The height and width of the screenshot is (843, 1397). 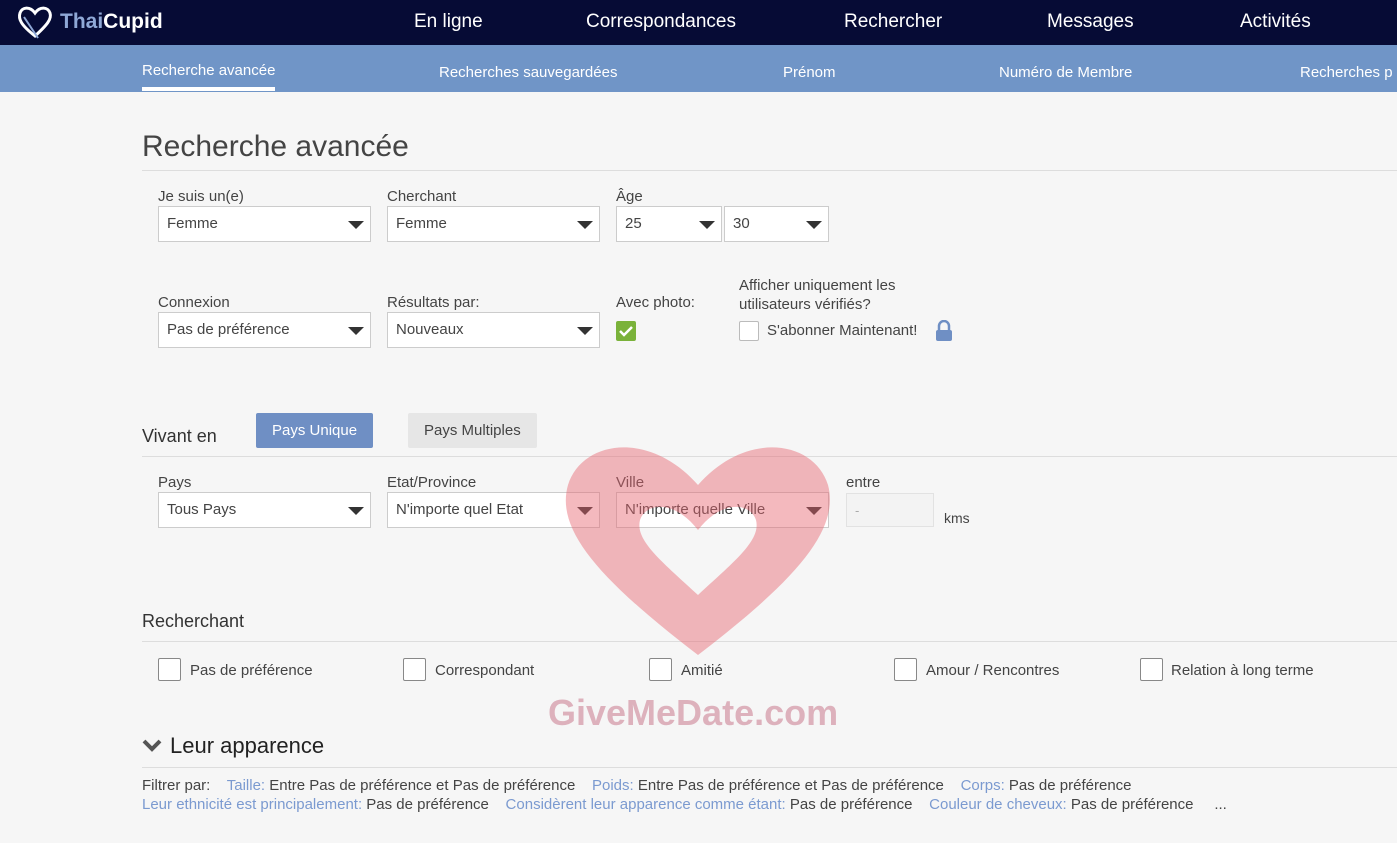 What do you see at coordinates (528, 72) in the screenshot?
I see `tab-saved-searches: Recherches sauvegardées` at bounding box center [528, 72].